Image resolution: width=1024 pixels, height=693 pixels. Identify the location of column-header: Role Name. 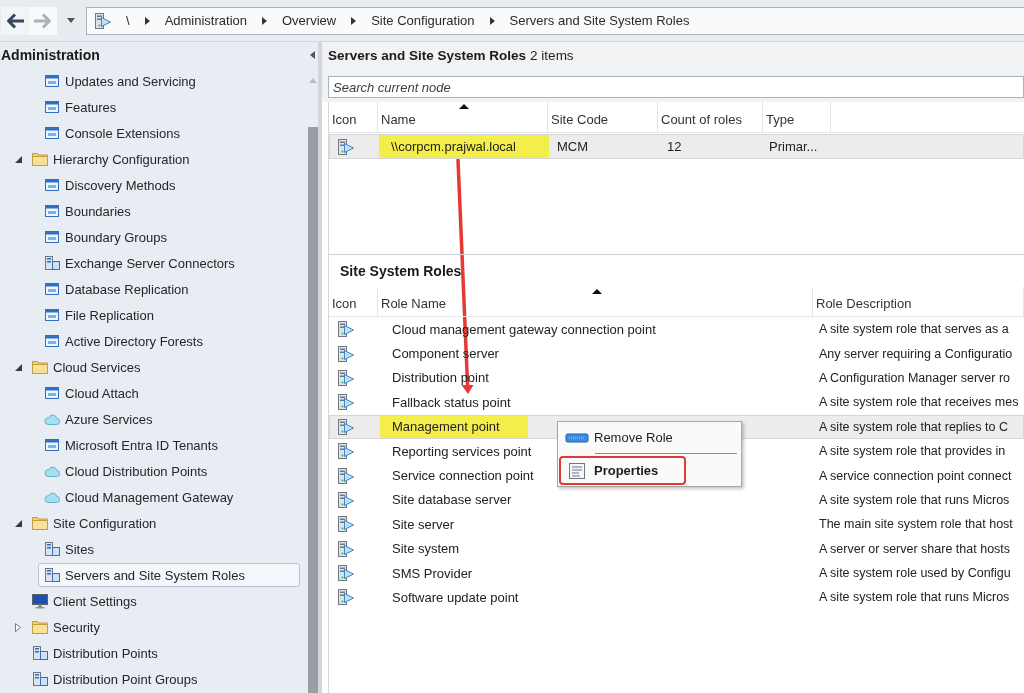
(595, 301).